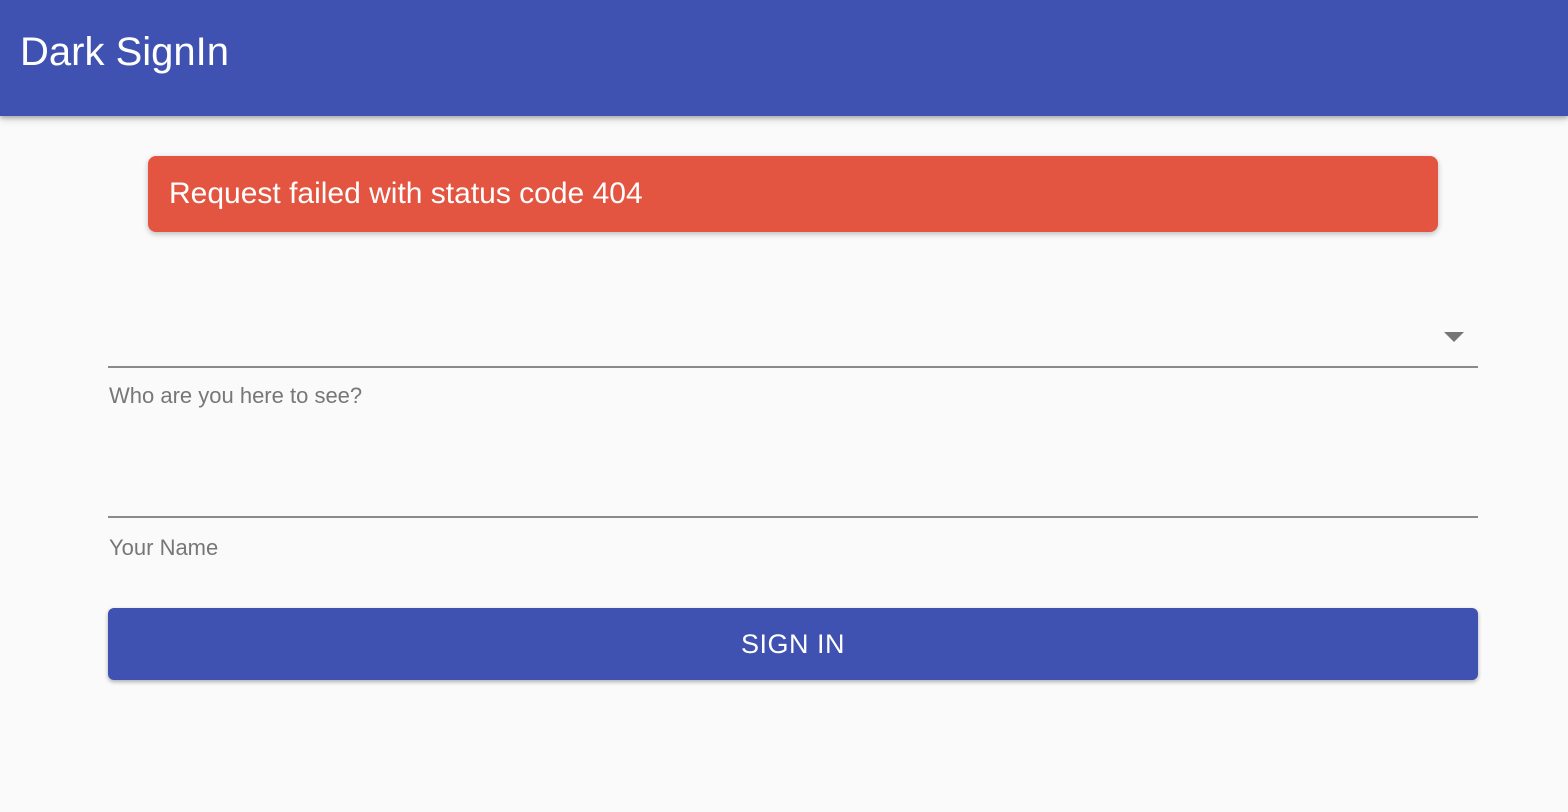 The width and height of the screenshot is (1568, 812). I want to click on sign-in-button: SIGN IN, so click(793, 644).